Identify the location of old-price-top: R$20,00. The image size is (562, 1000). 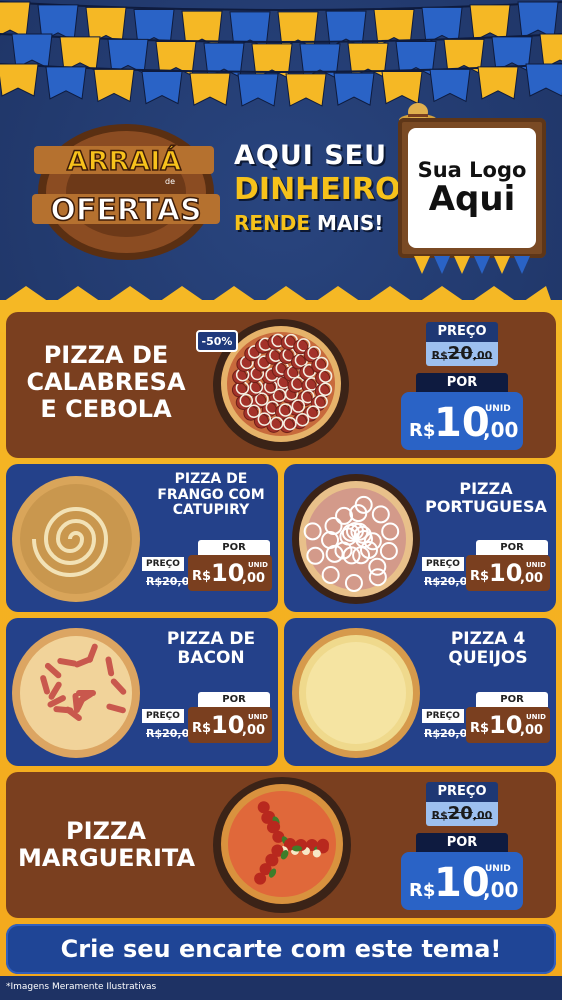
(462, 354).